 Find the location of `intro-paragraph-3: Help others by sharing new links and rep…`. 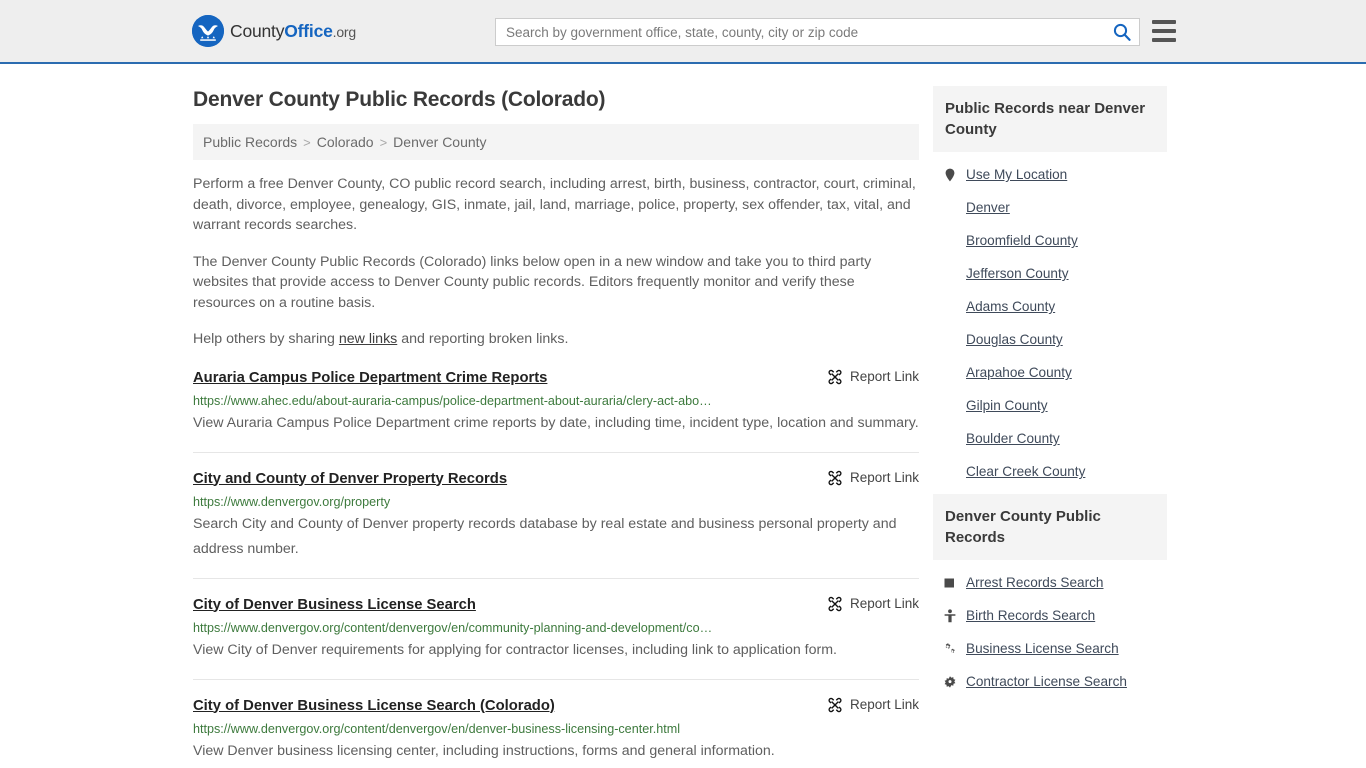

intro-paragraph-3: Help others by sharing new links and rep… is located at coordinates (556, 339).